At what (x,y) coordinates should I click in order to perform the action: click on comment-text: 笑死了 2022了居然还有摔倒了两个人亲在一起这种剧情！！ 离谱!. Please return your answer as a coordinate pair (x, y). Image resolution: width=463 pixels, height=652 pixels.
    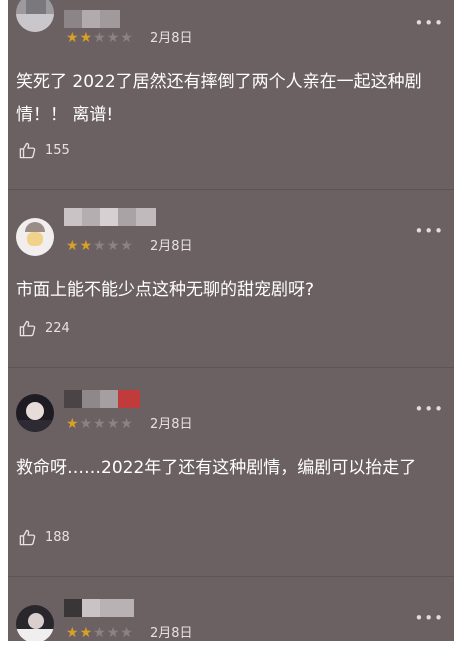
    Looking at the image, I should click on (219, 98).